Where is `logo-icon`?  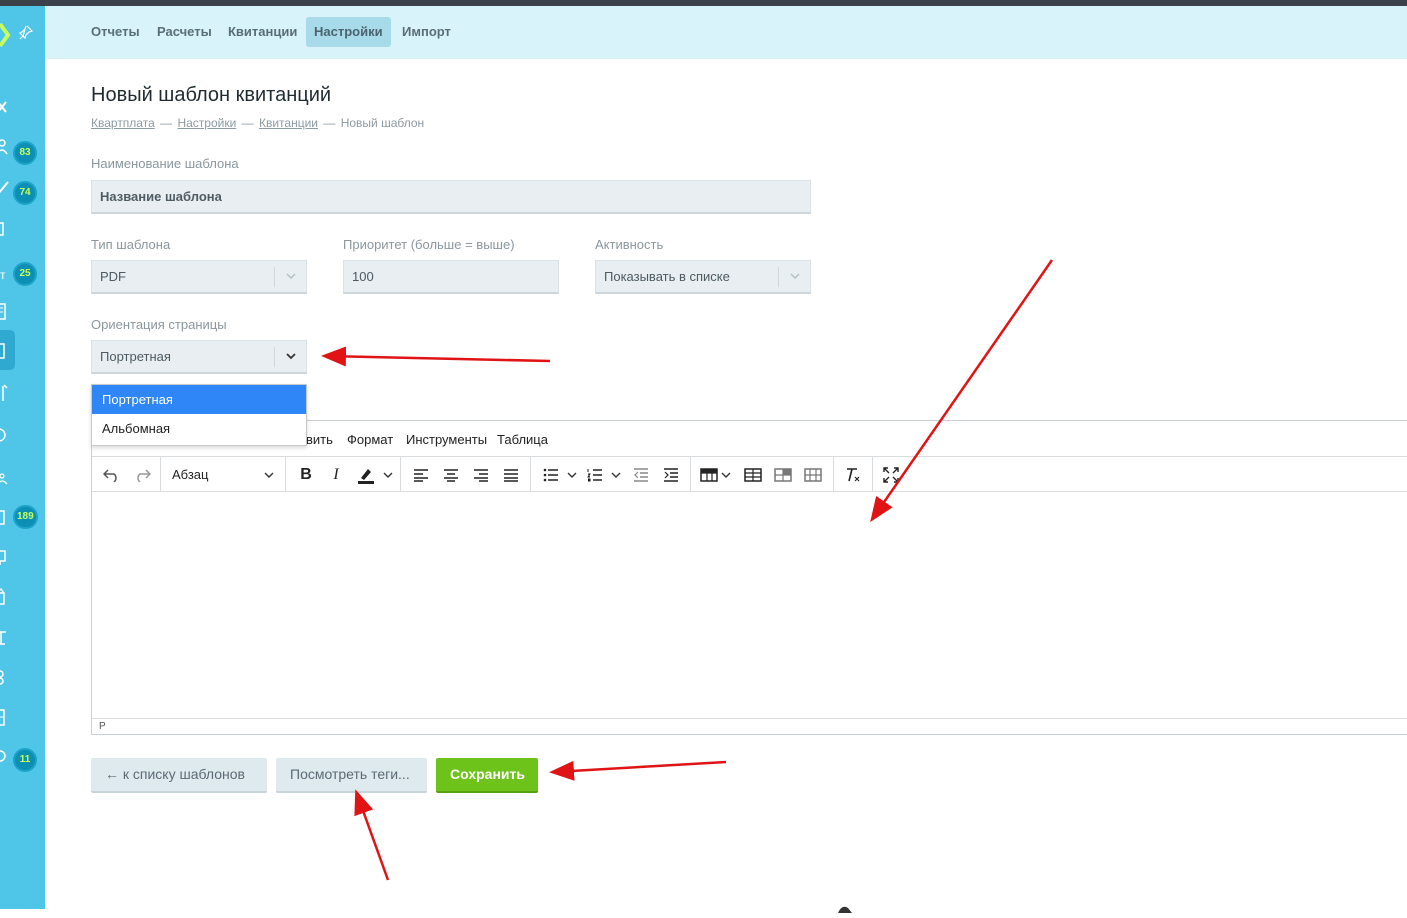 logo-icon is located at coordinates (6, 35).